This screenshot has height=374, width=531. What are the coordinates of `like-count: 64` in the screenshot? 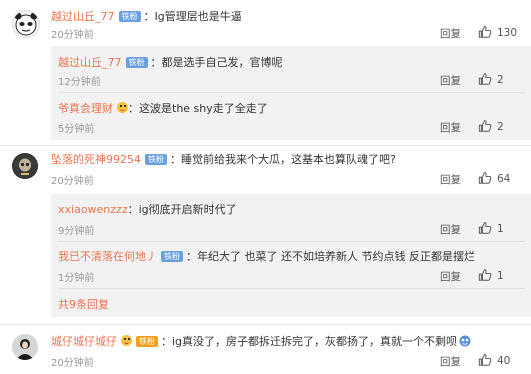 It's located at (504, 179).